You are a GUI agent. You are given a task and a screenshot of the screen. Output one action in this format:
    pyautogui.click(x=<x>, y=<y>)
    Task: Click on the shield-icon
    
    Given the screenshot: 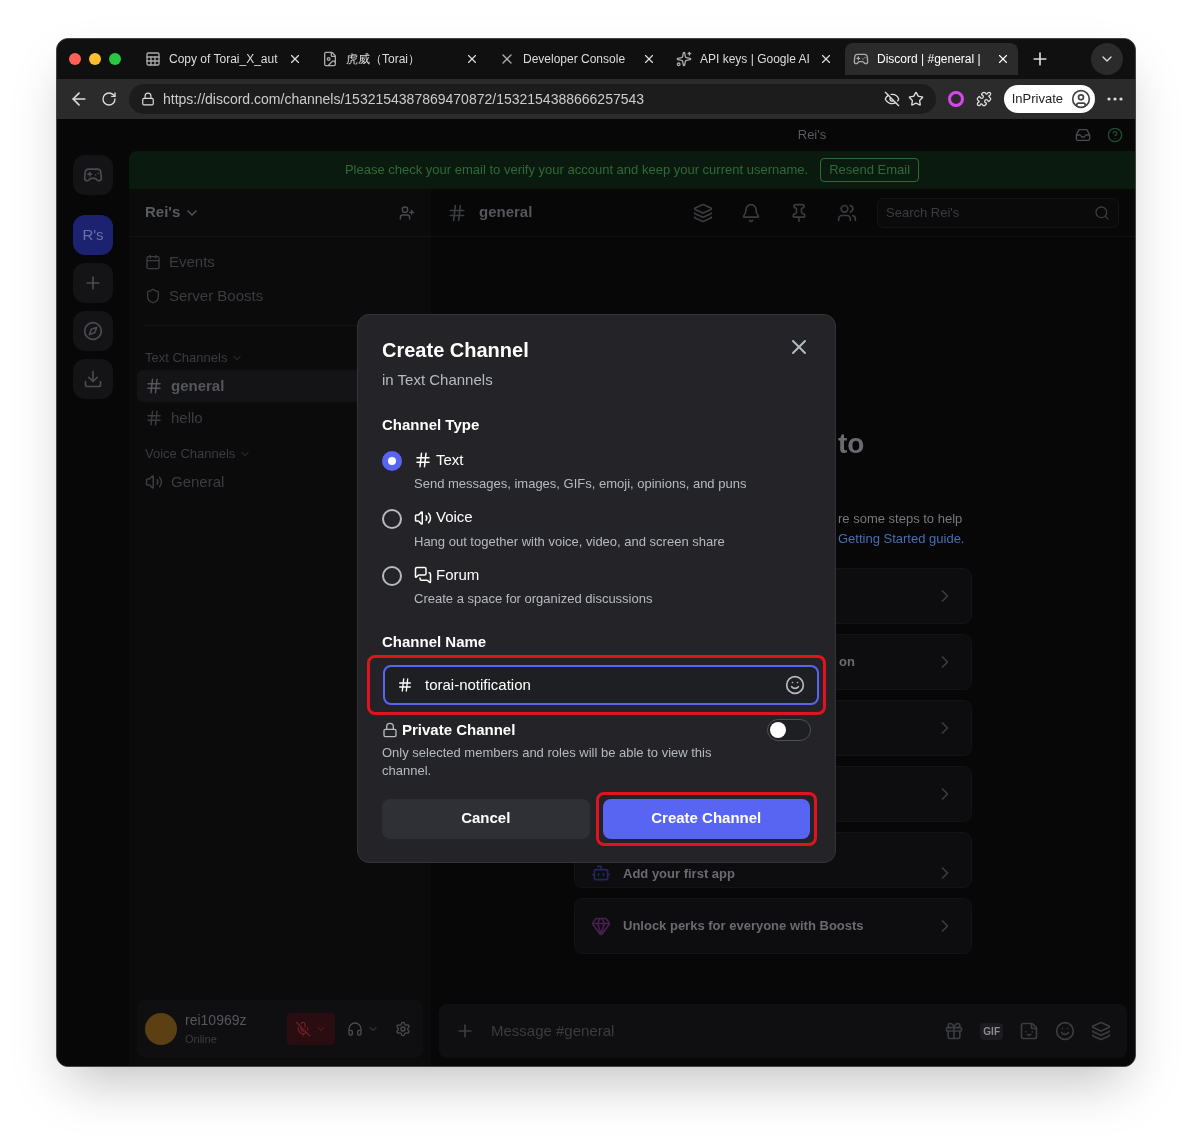 What is the action you would take?
    pyautogui.click(x=153, y=296)
    